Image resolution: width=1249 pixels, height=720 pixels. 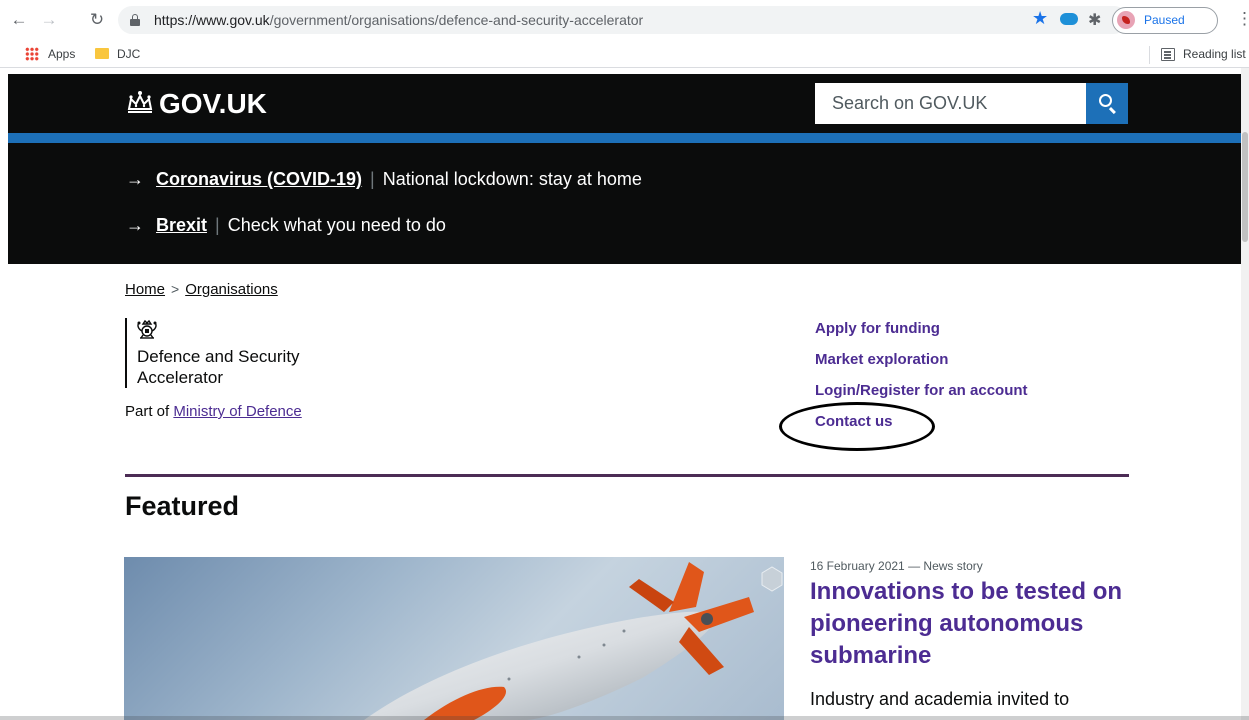 I want to click on bookmark-djc: DJC, so click(x=128, y=54).